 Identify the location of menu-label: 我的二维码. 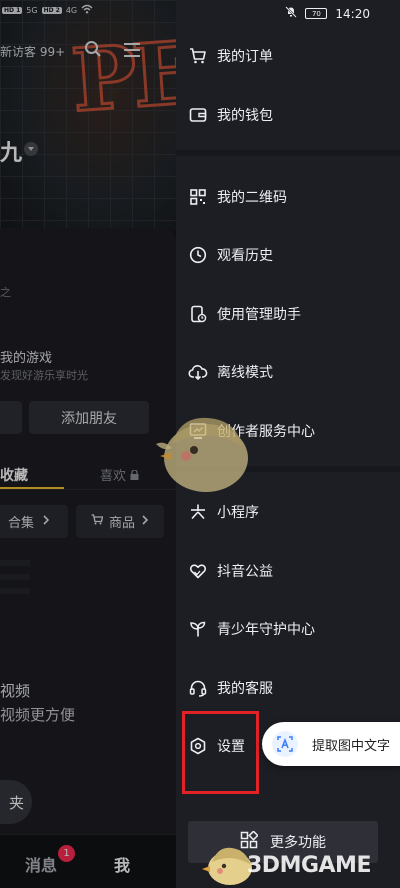
(252, 198).